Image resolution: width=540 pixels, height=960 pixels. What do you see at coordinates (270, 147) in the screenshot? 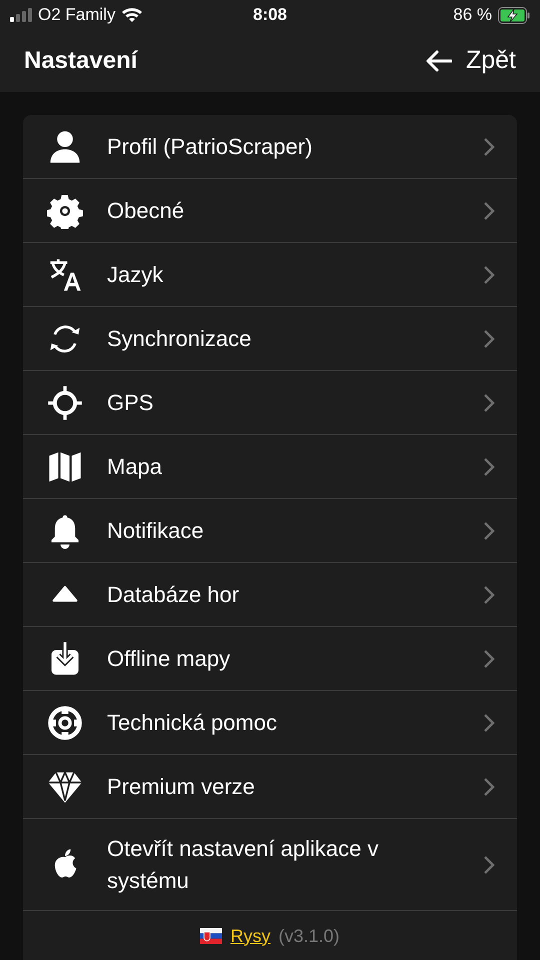
I see `menu-item: Profil (PatrioScraper)` at bounding box center [270, 147].